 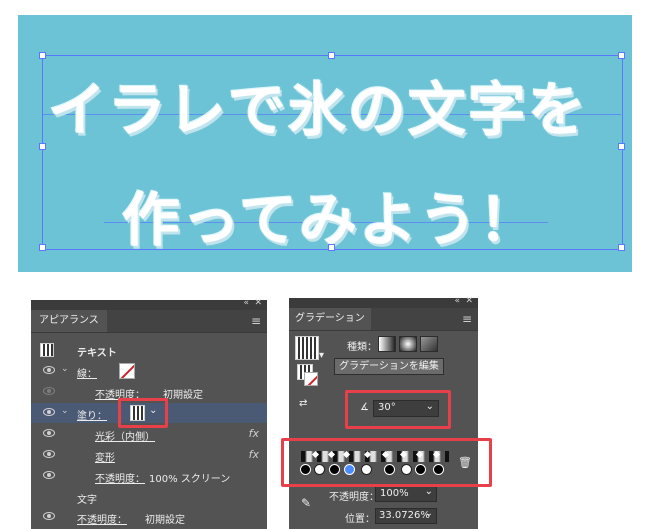 What do you see at coordinates (97, 353) in the screenshot?
I see `header-type-label: テキスト` at bounding box center [97, 353].